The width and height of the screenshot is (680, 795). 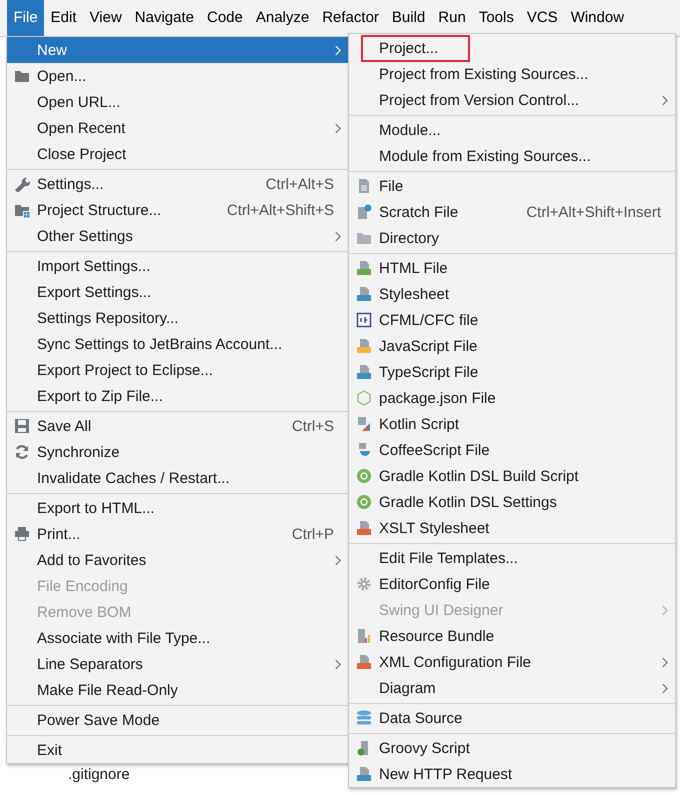 What do you see at coordinates (512, 528) in the screenshot?
I see `menu-item: XSLT Stylesheet` at bounding box center [512, 528].